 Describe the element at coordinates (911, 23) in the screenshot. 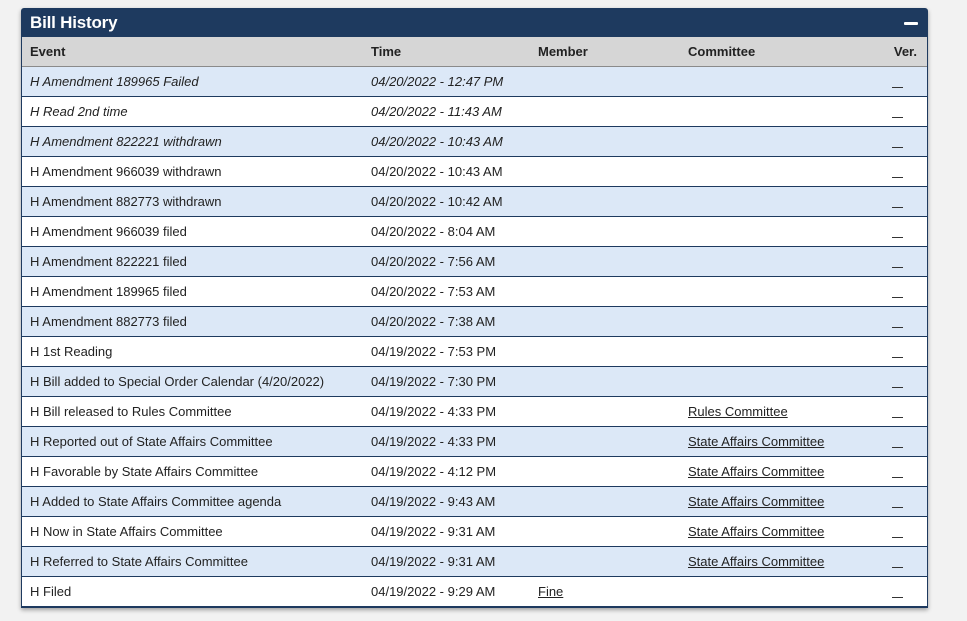

I see `collapse-icon` at that location.